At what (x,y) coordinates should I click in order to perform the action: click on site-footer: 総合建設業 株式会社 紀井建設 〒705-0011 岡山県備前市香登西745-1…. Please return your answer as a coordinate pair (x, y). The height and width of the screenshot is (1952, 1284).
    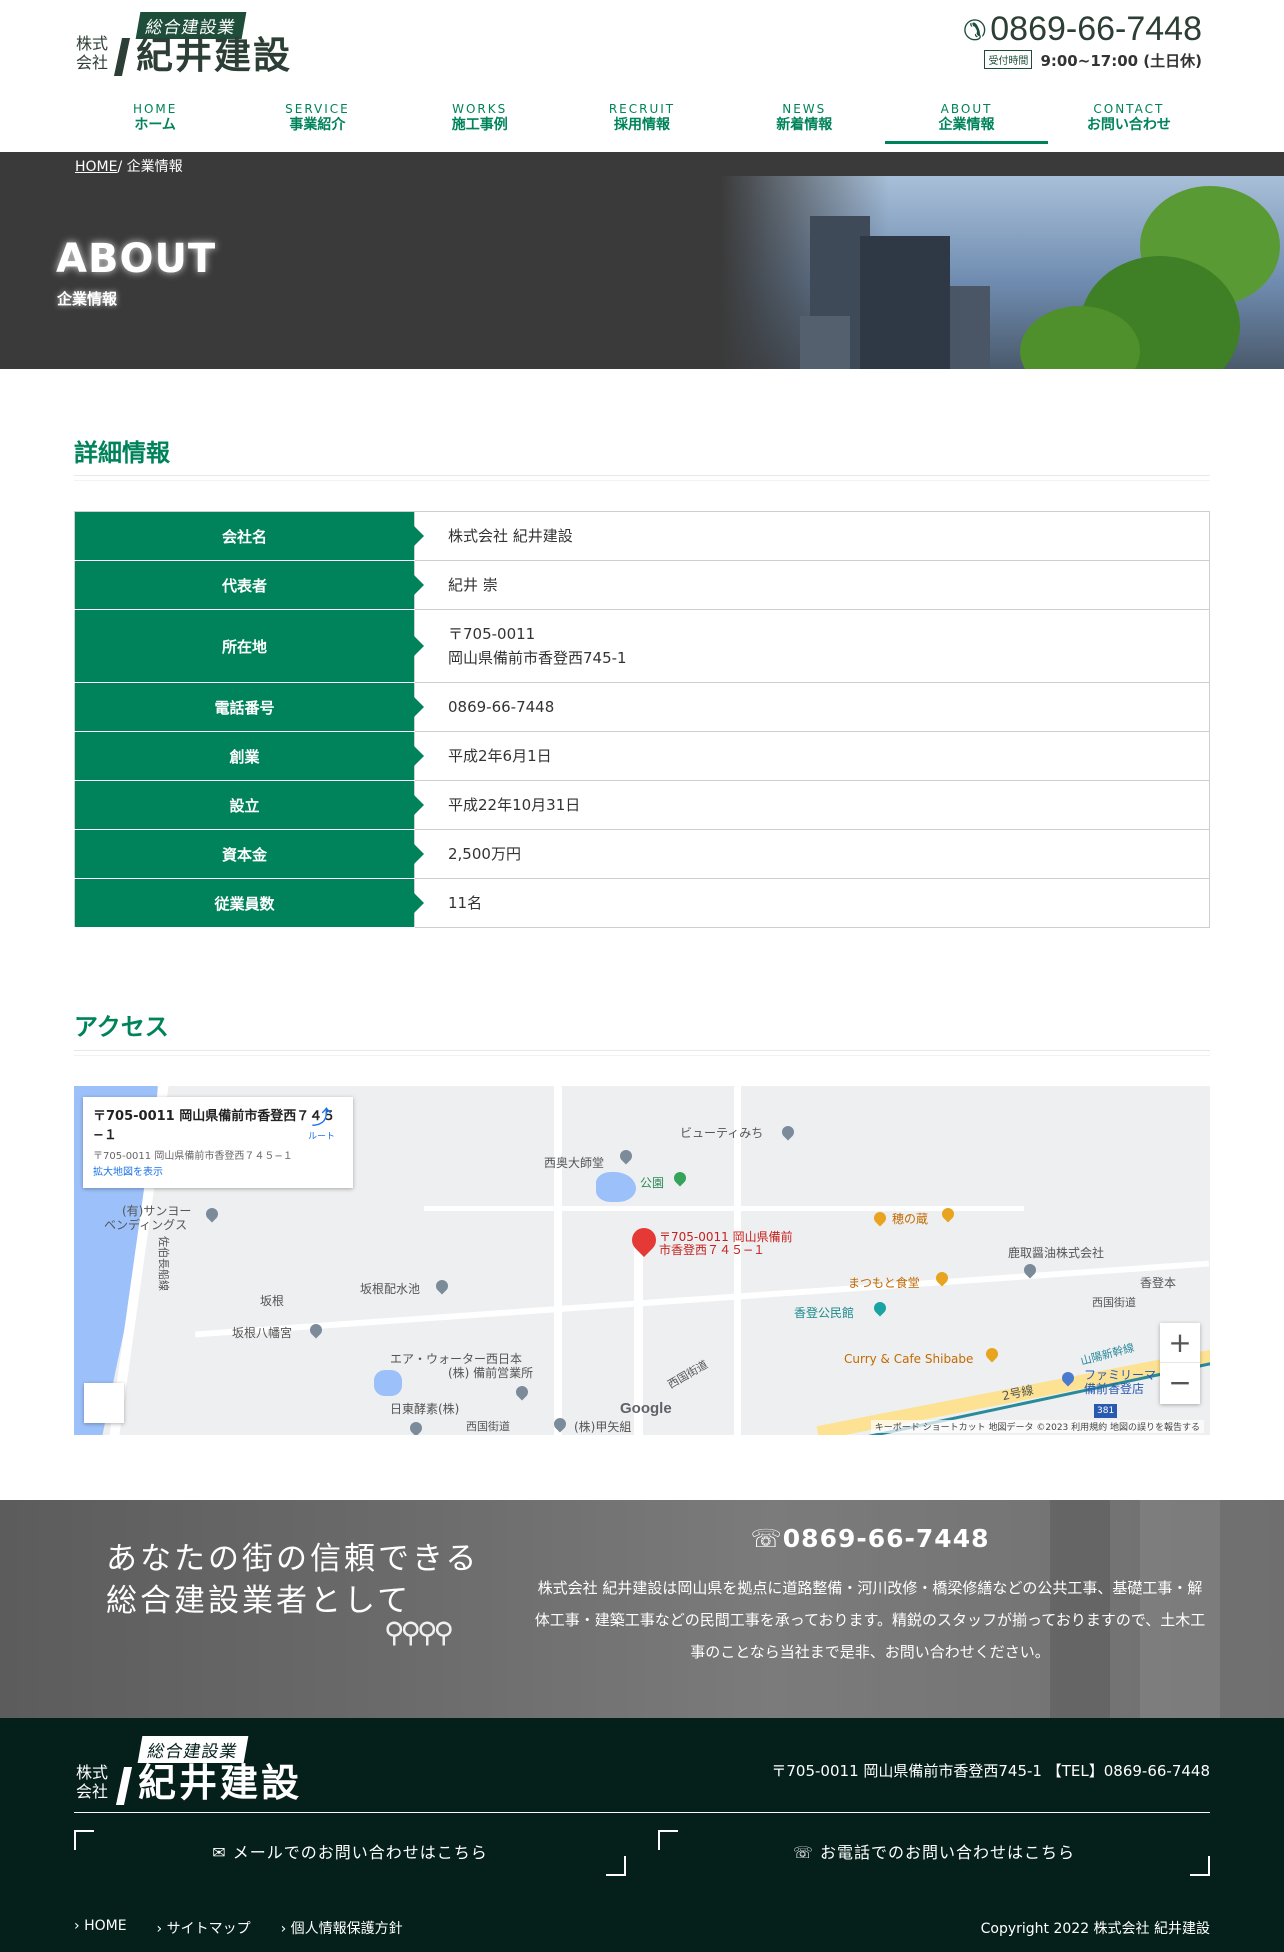
    Looking at the image, I should click on (642, 1835).